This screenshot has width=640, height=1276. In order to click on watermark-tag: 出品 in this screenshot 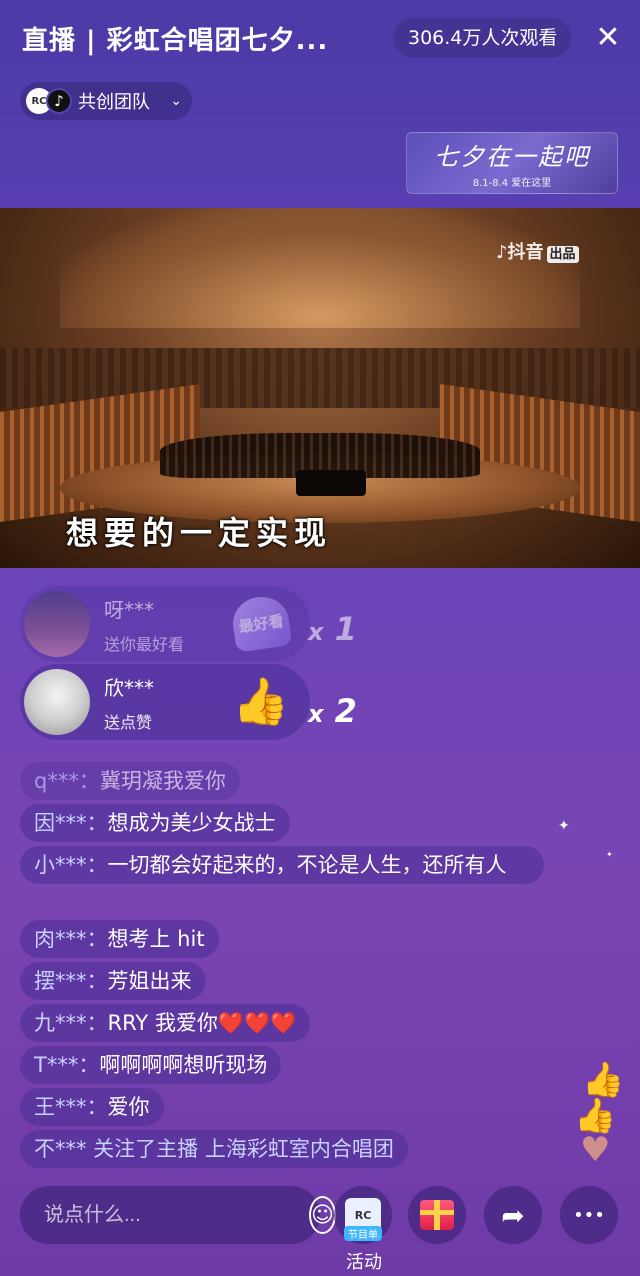, I will do `click(562, 254)`.